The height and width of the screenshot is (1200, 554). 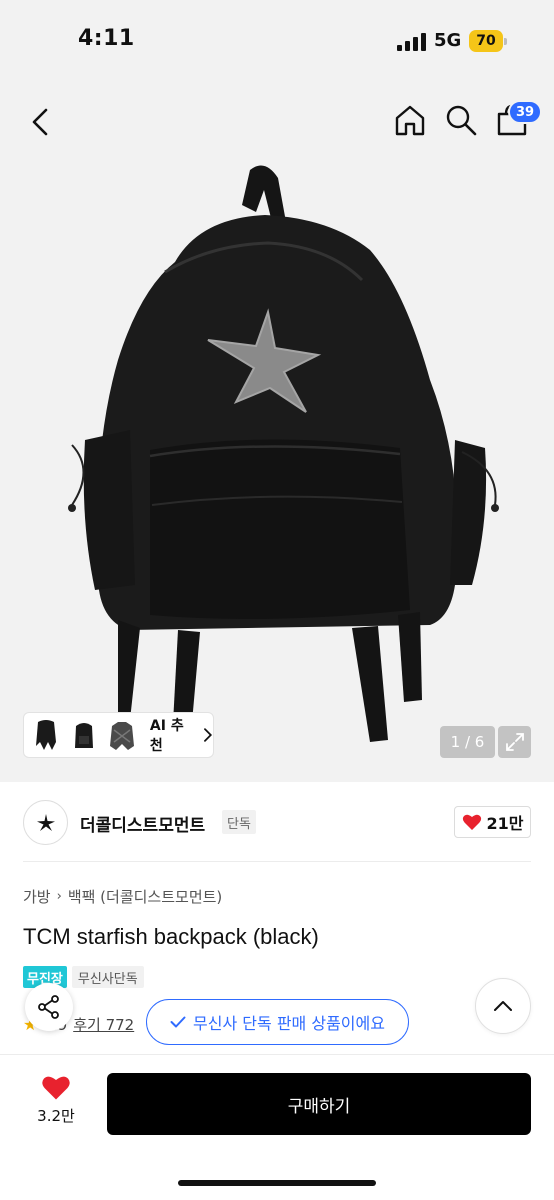 What do you see at coordinates (467, 742) in the screenshot?
I see `image-page-counter: 1 / 6` at bounding box center [467, 742].